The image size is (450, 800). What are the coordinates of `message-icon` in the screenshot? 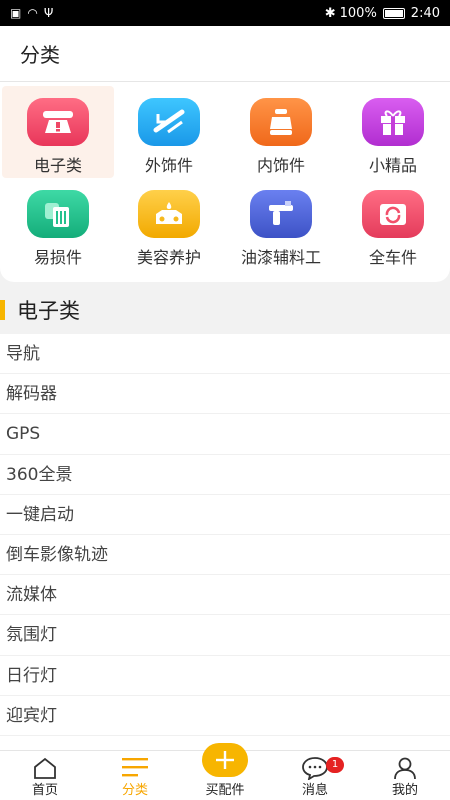 It's located at (315, 770).